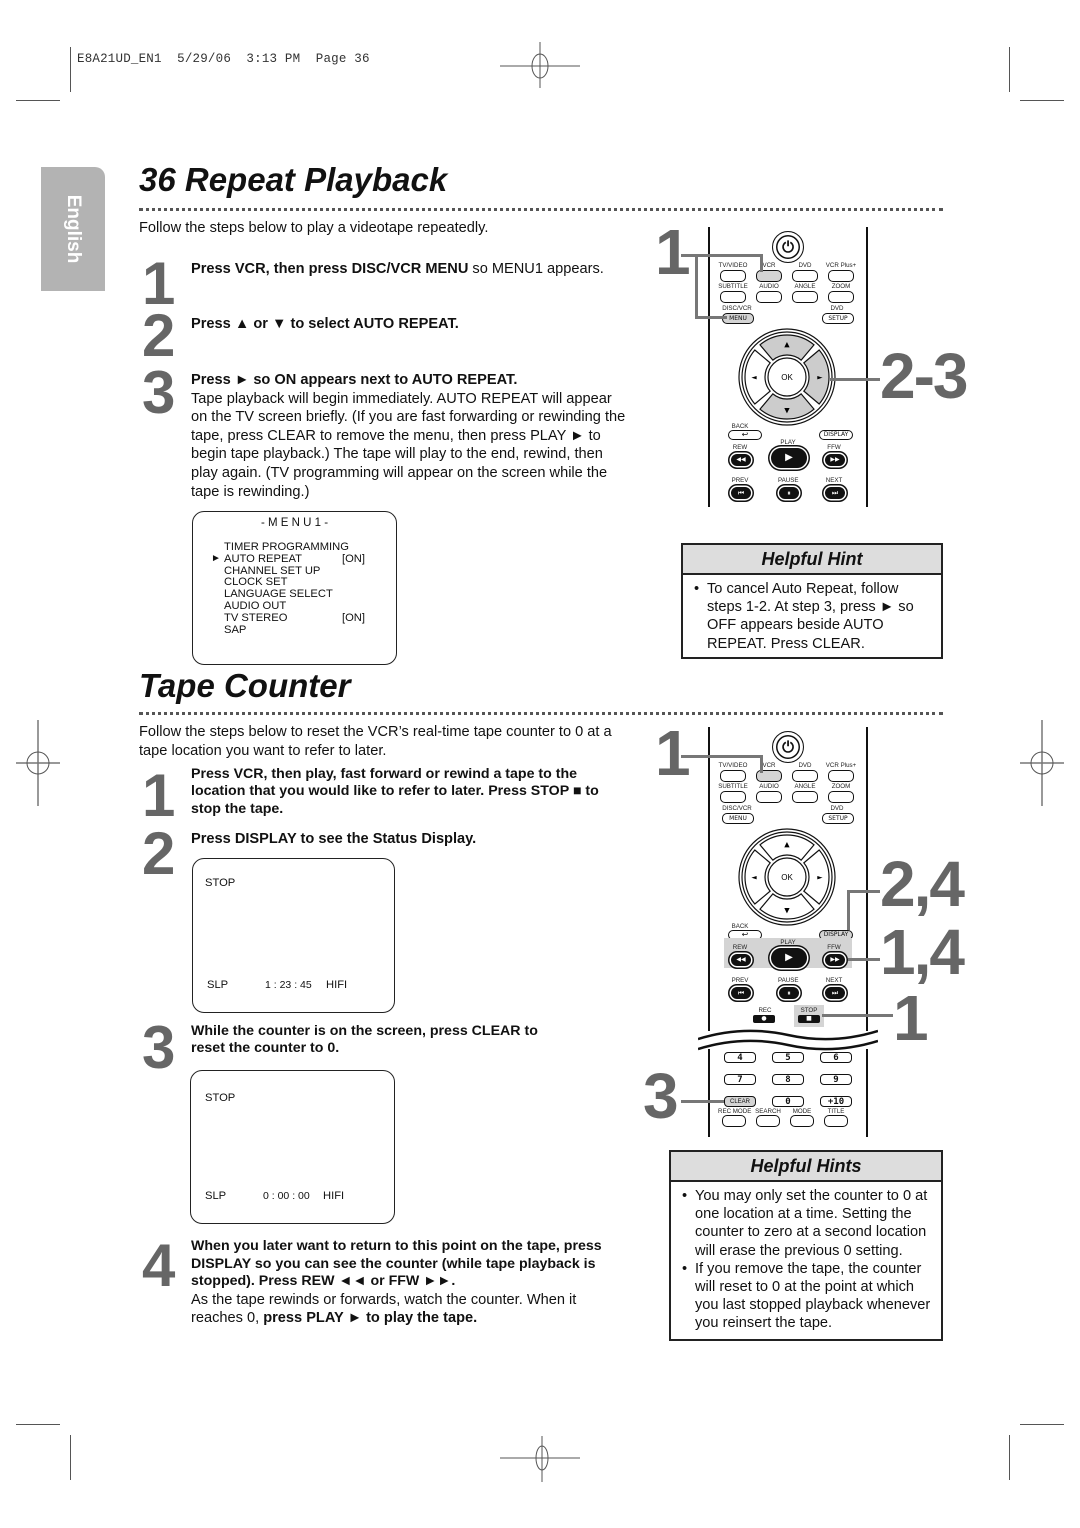 This screenshot has height=1528, width=1080. I want to click on button-label: ZOOM, so click(841, 286).